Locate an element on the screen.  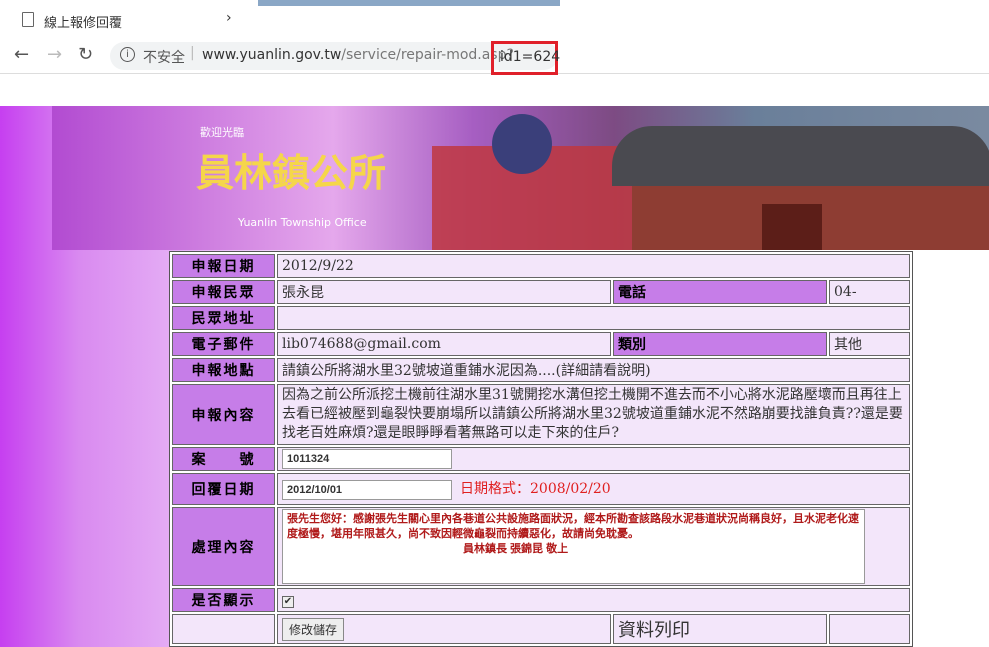
date-value: 2012/9/22 is located at coordinates (593, 266).